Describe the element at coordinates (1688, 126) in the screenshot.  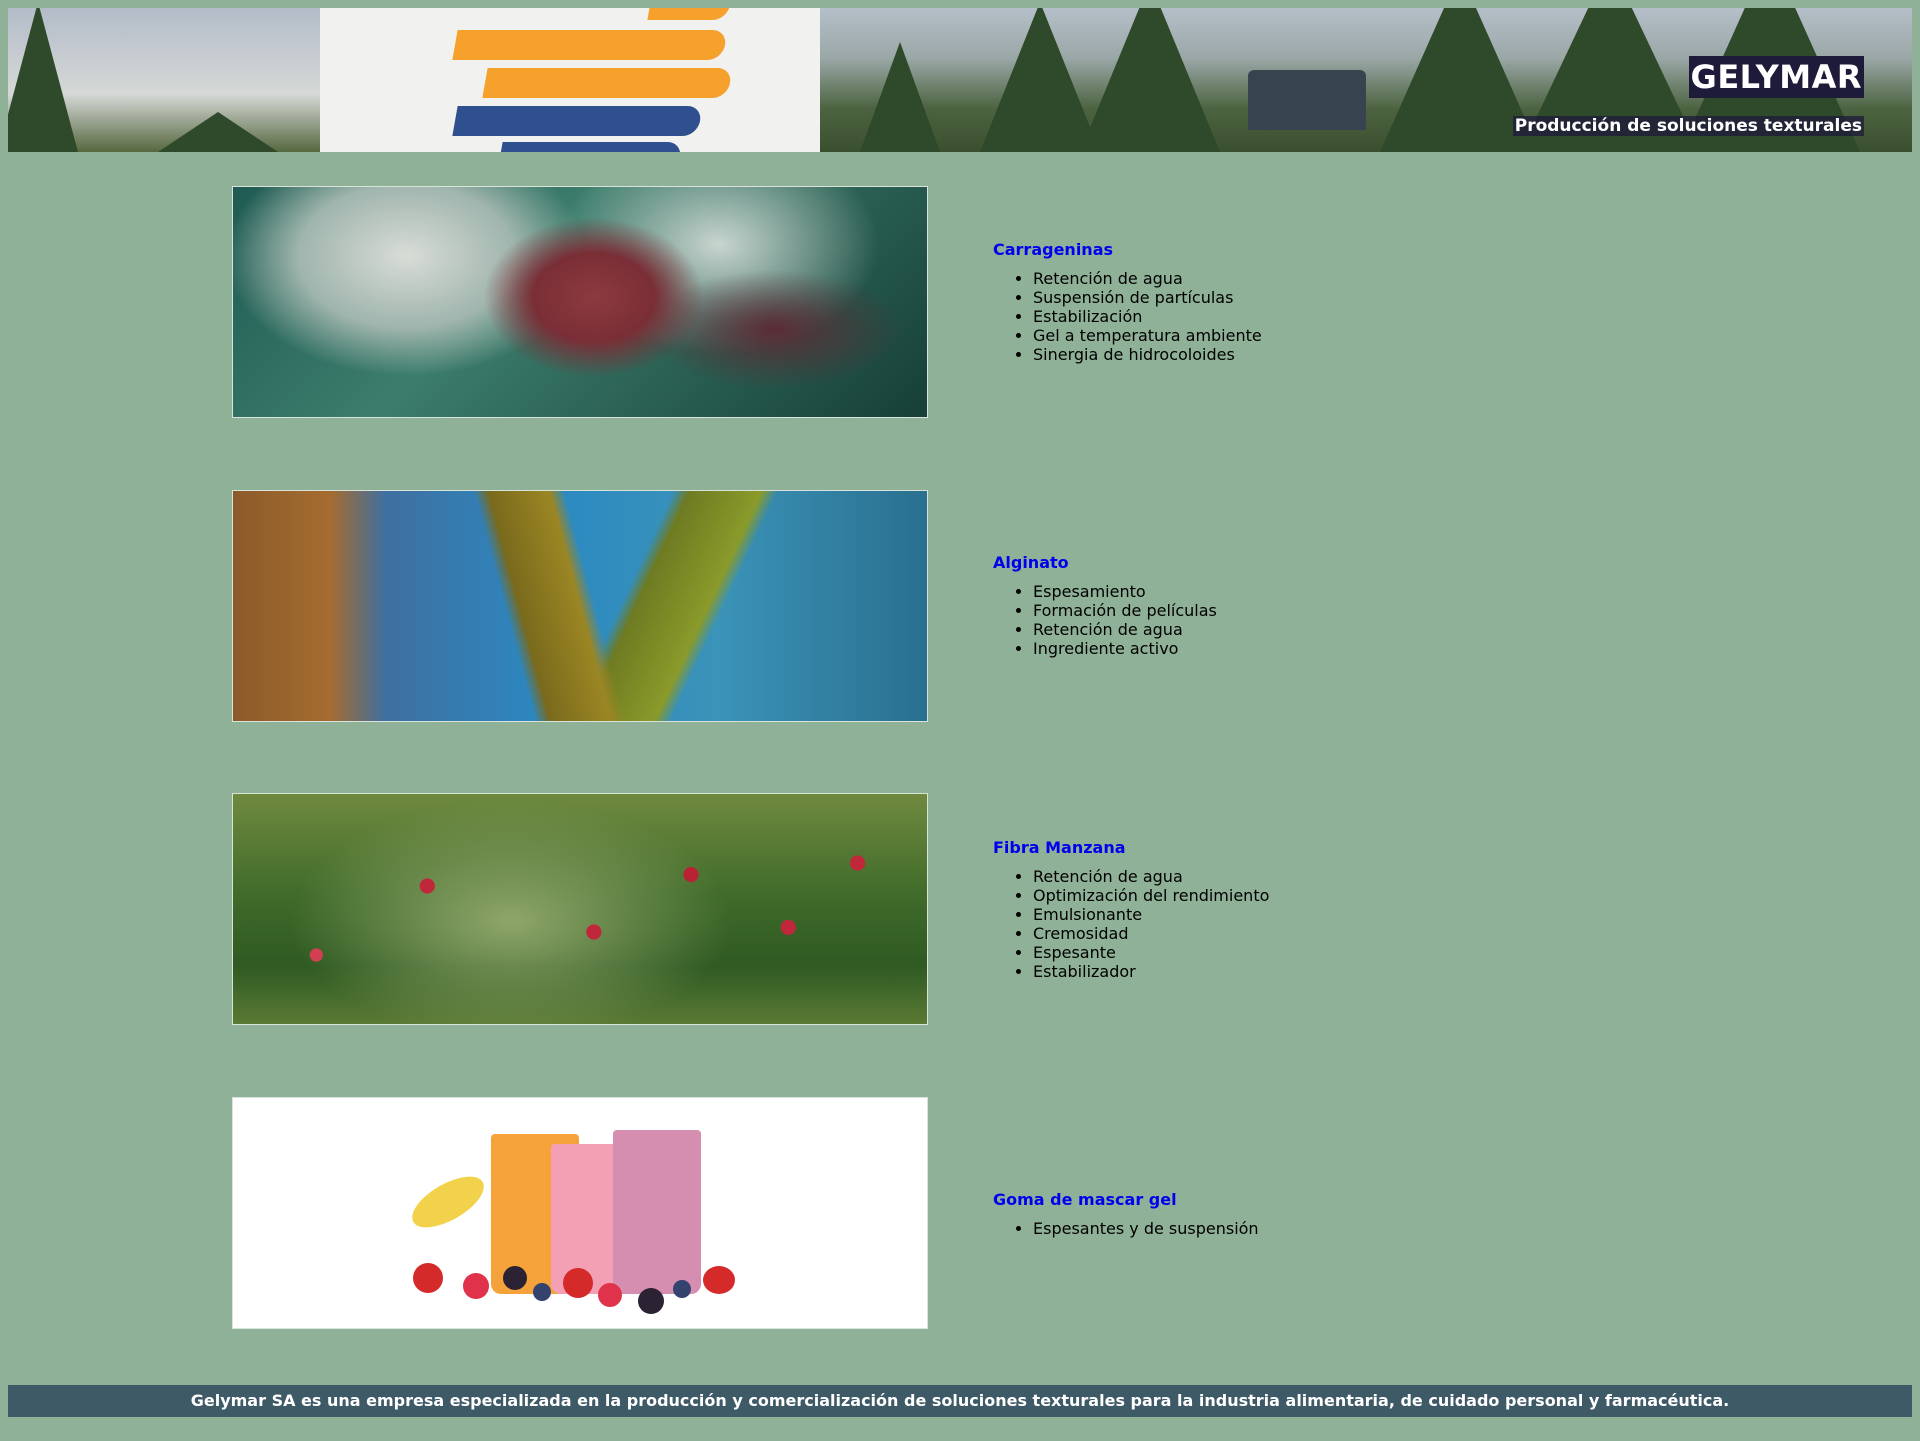
I see `site-subtitle: Producción de soluciones texturales` at that location.